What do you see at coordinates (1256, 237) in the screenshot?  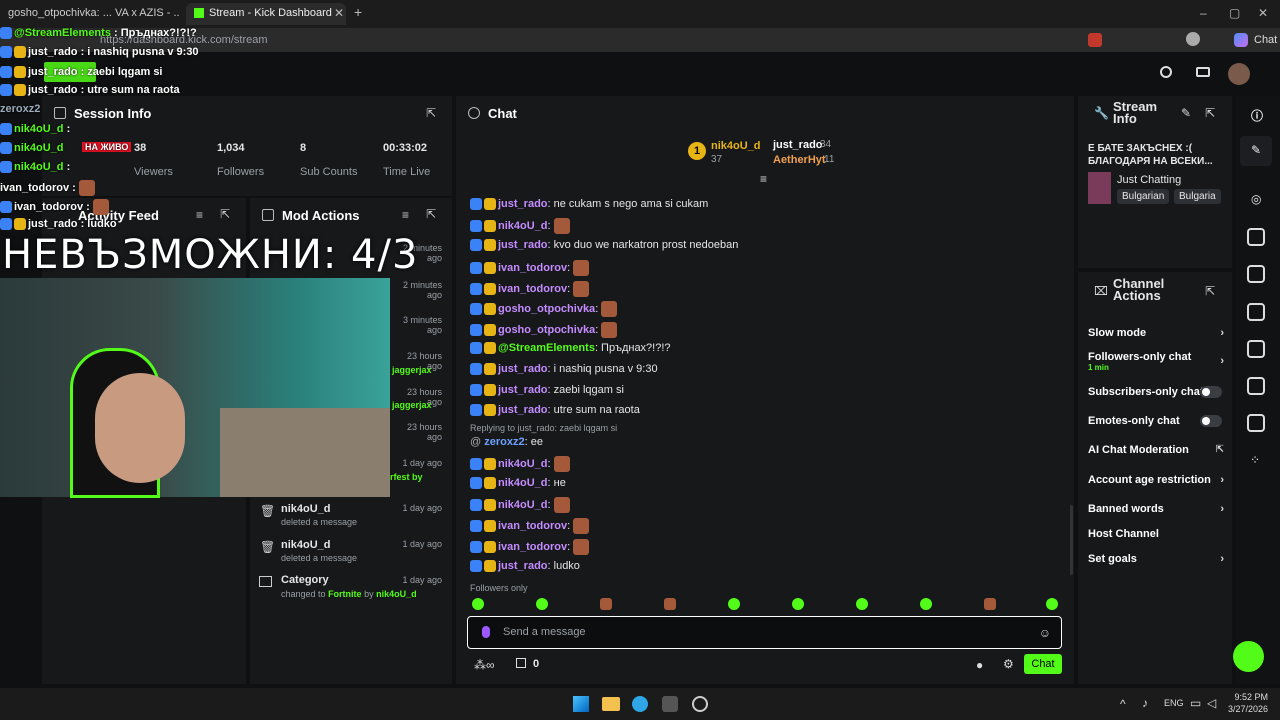 I see `lightning-icon` at bounding box center [1256, 237].